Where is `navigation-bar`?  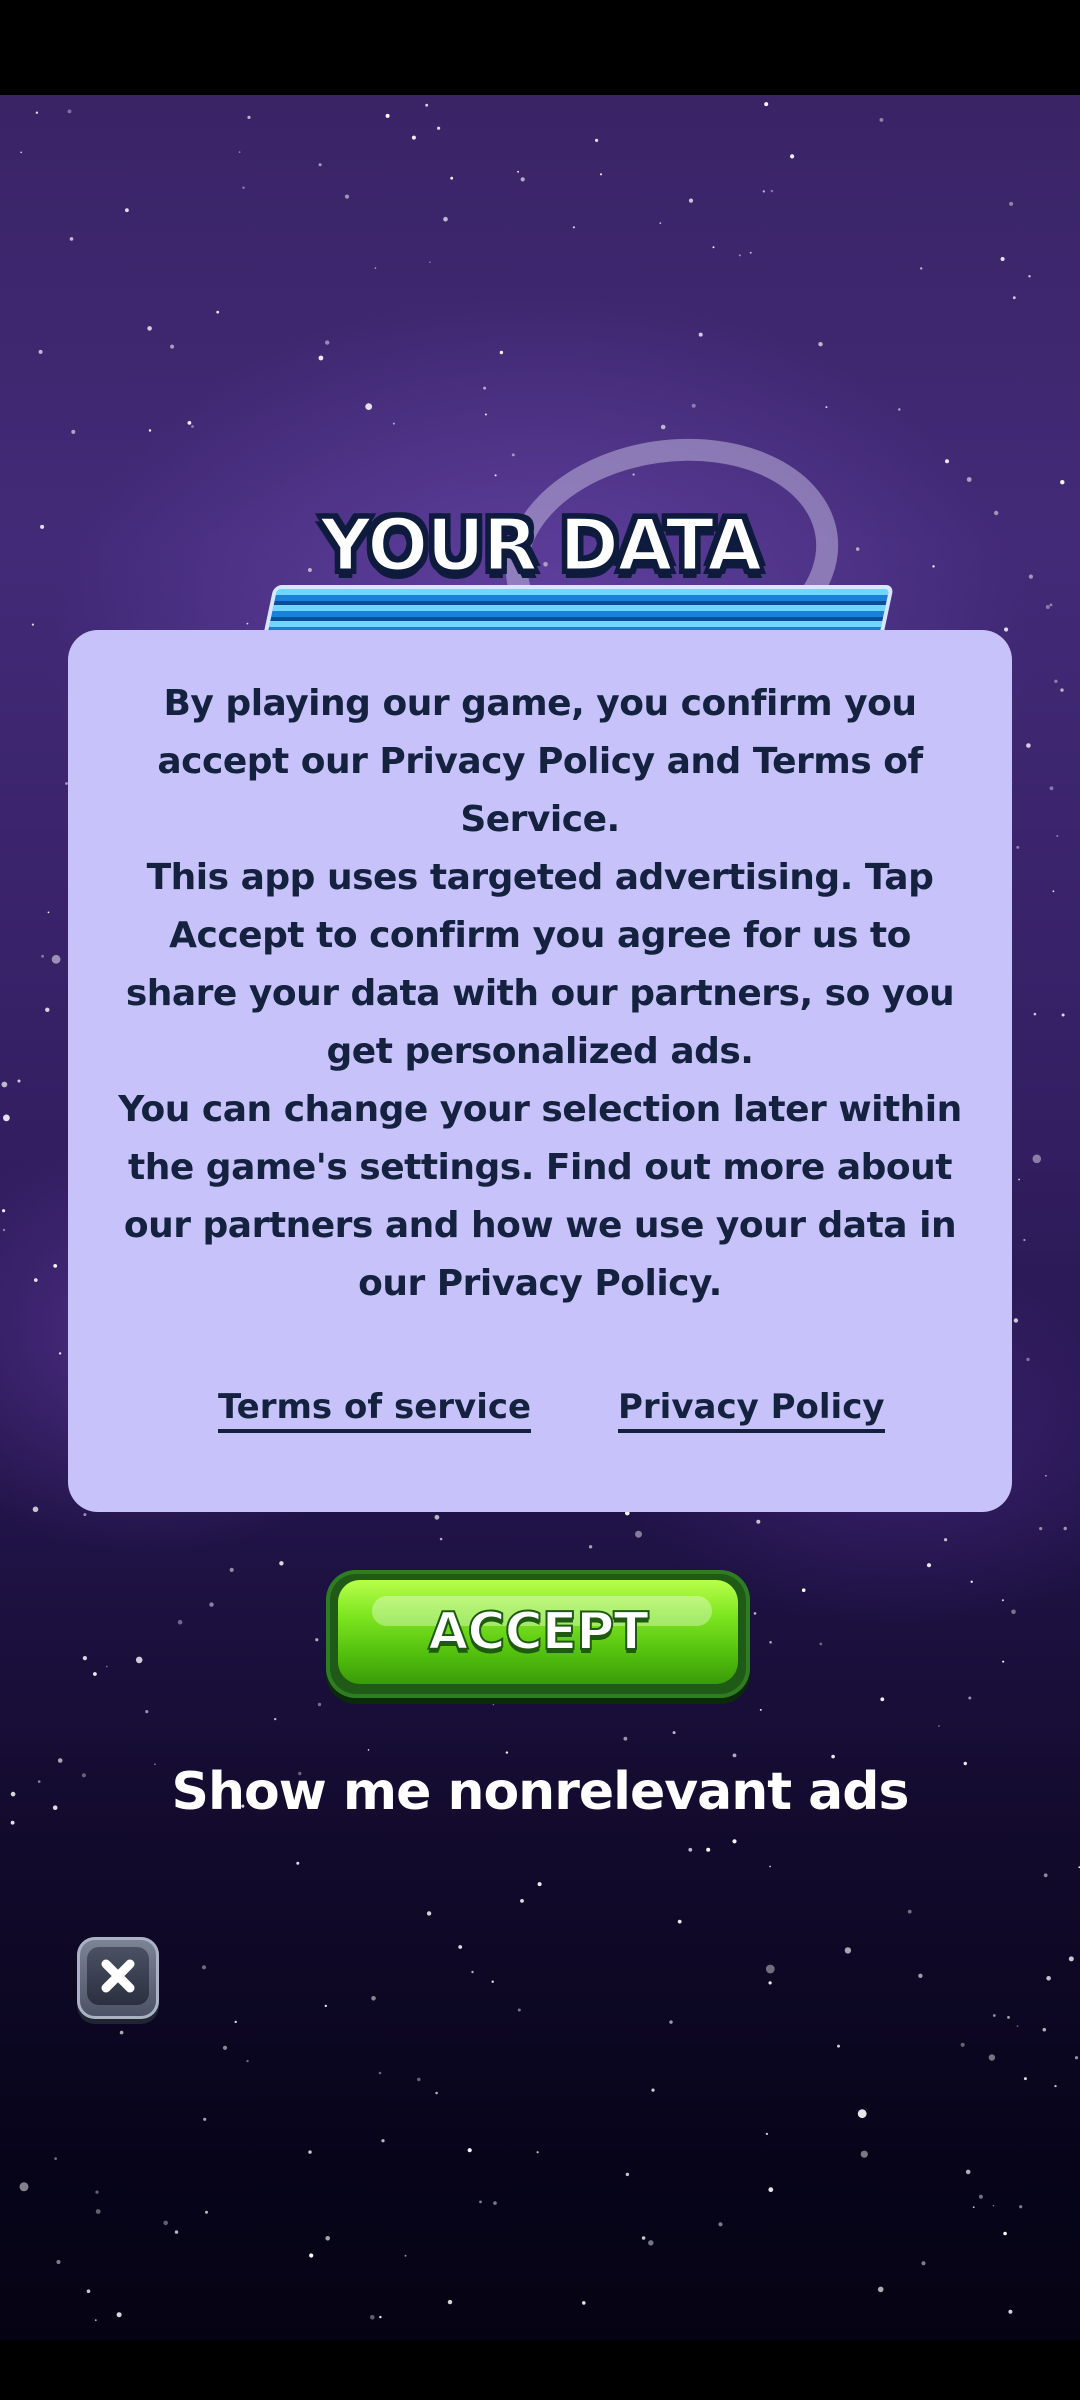 navigation-bar is located at coordinates (540, 2370).